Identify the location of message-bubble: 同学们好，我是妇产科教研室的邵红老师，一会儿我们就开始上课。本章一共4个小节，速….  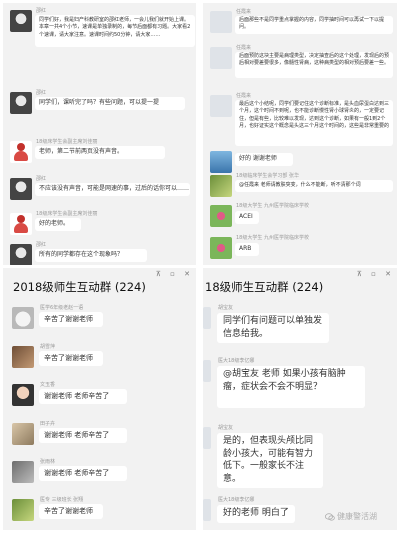
(115, 31).